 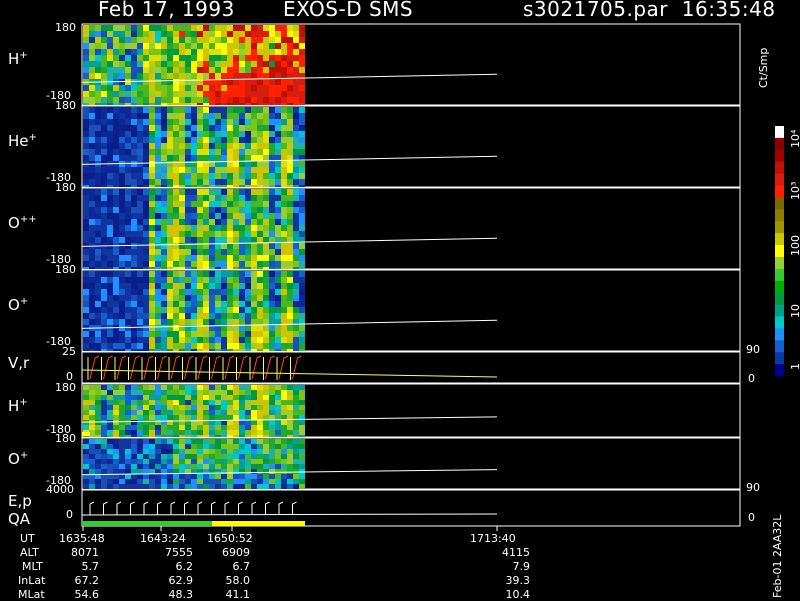 I want to click on velocity-mark, so click(x=229, y=367).